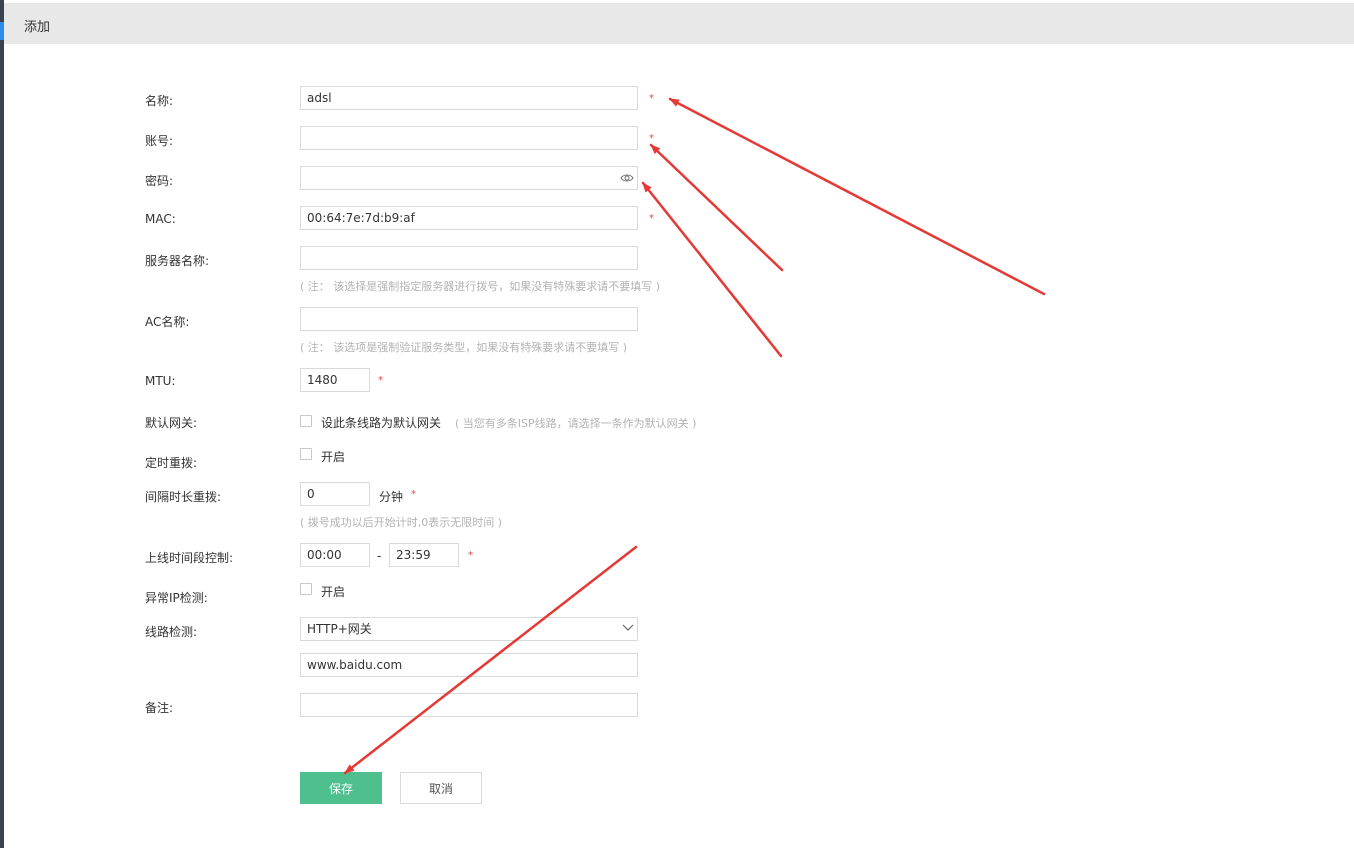  Describe the element at coordinates (339, 629) in the screenshot. I see `line-check-selected-value: HTTP+网关` at that location.